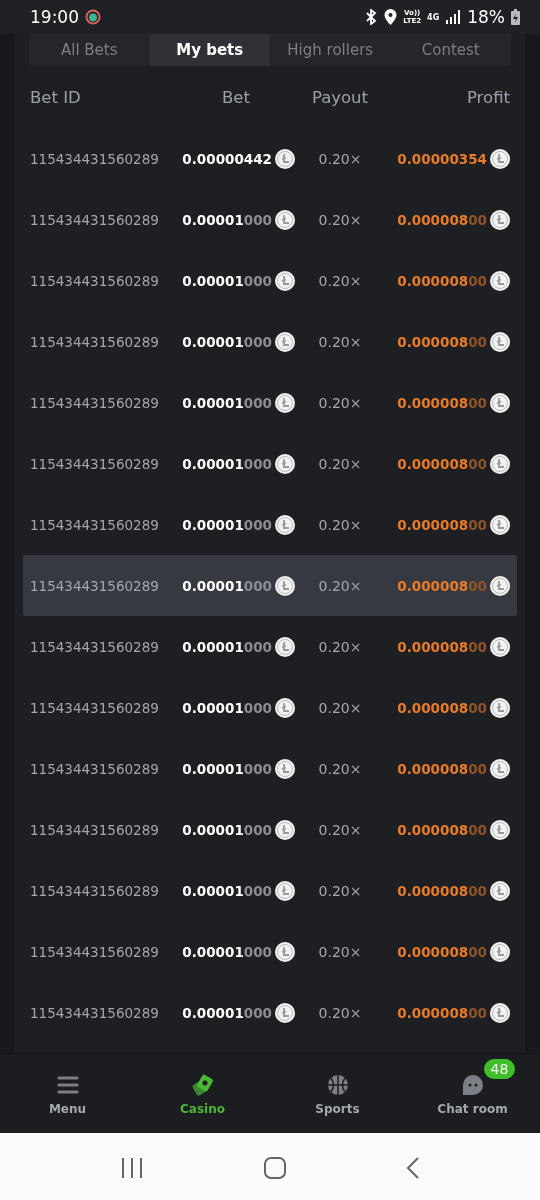 This screenshot has height=1200, width=540. I want to click on nav-item: Sports, so click(337, 1094).